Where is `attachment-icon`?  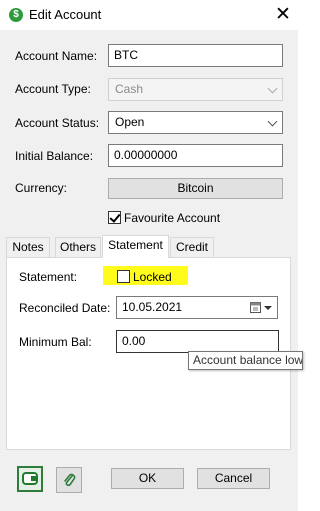
attachment-icon is located at coordinates (70, 480).